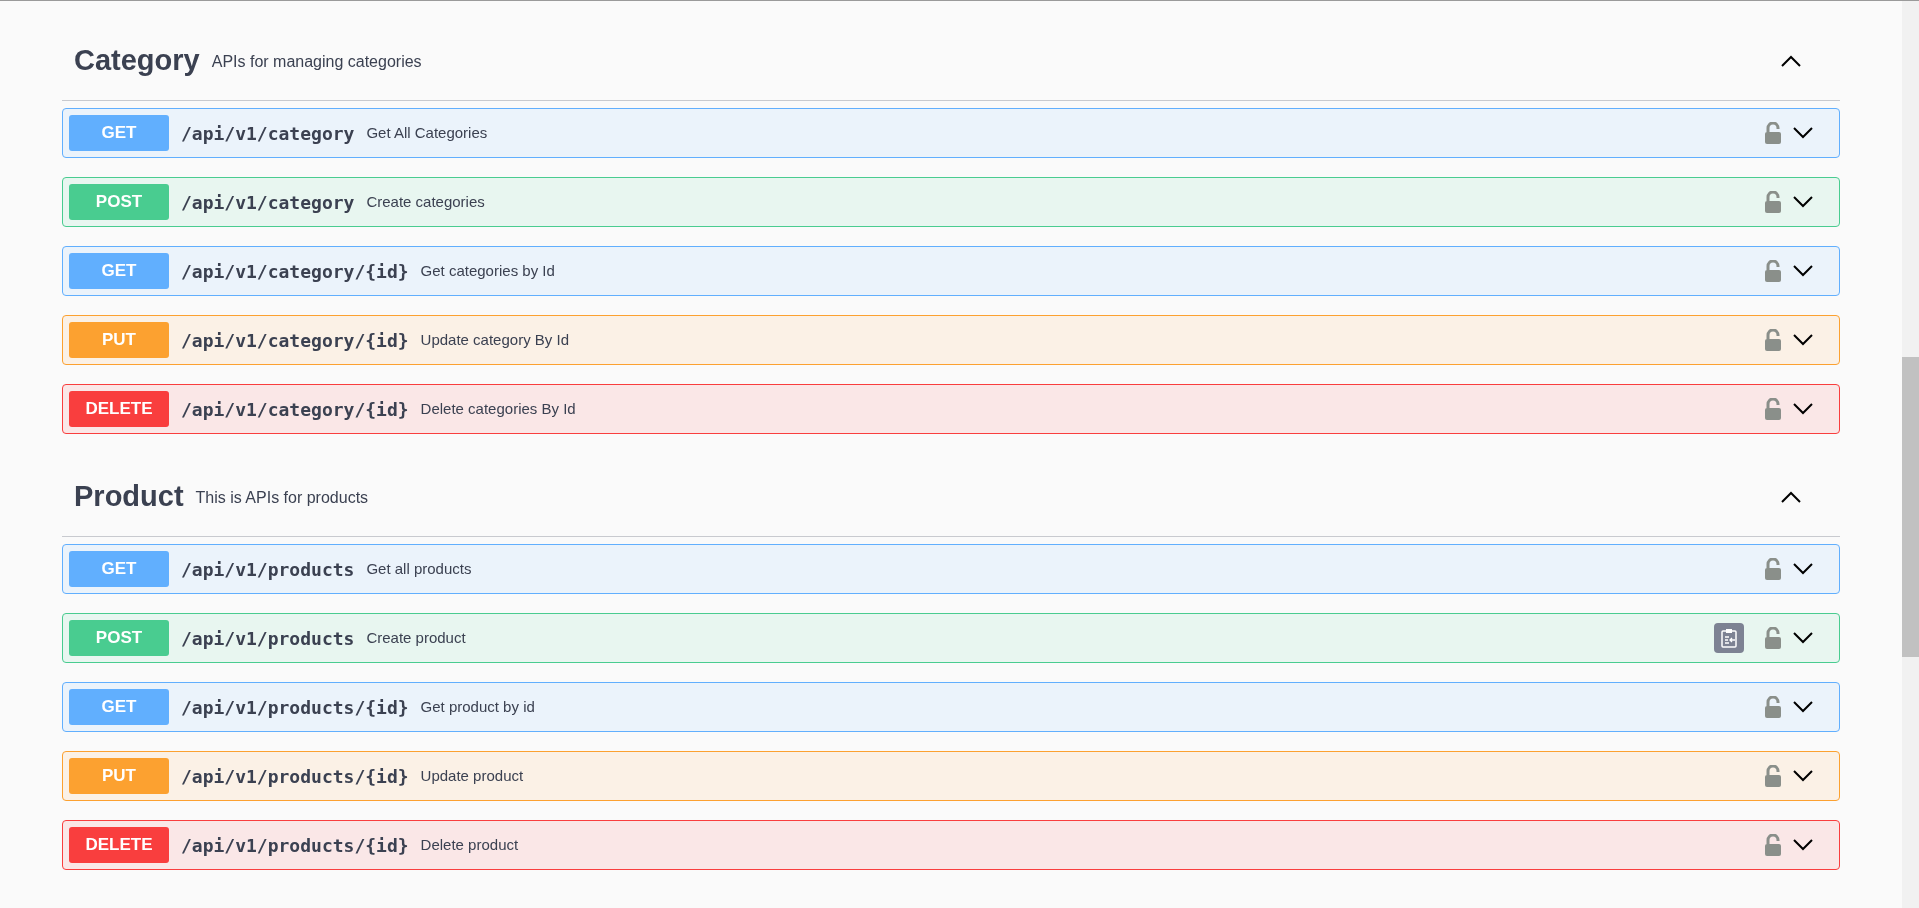  I want to click on section-description: This is APIs for products, so click(282, 497).